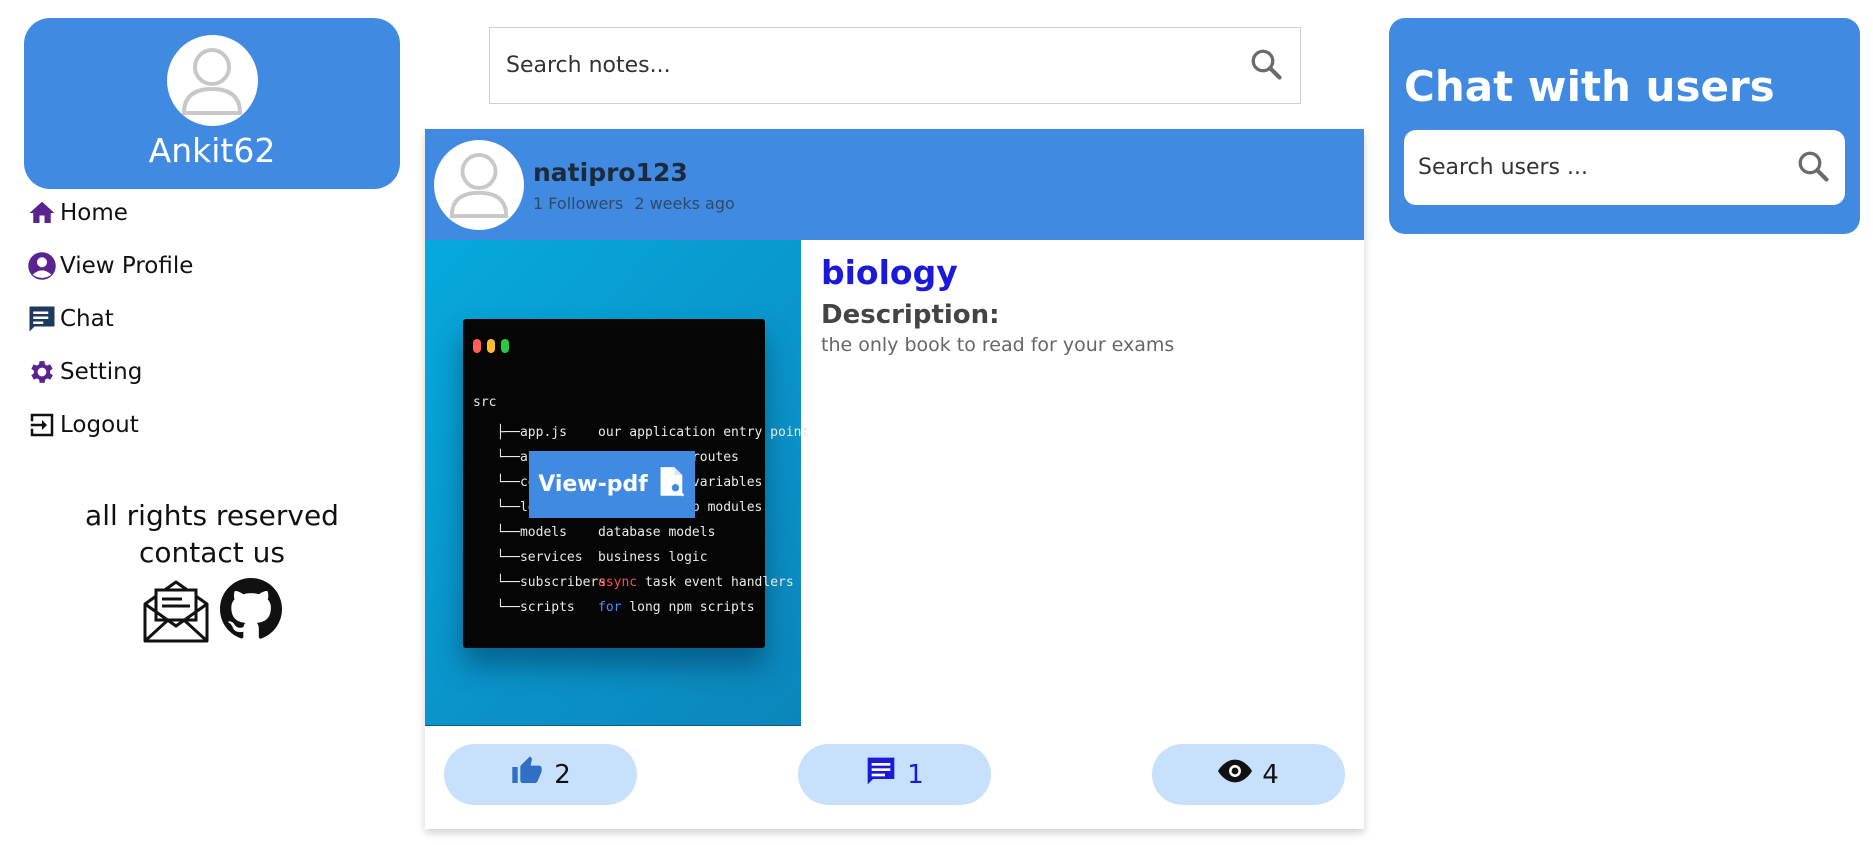  What do you see at coordinates (688, 607) in the screenshot?
I see `terminal-text: long npm scripts` at bounding box center [688, 607].